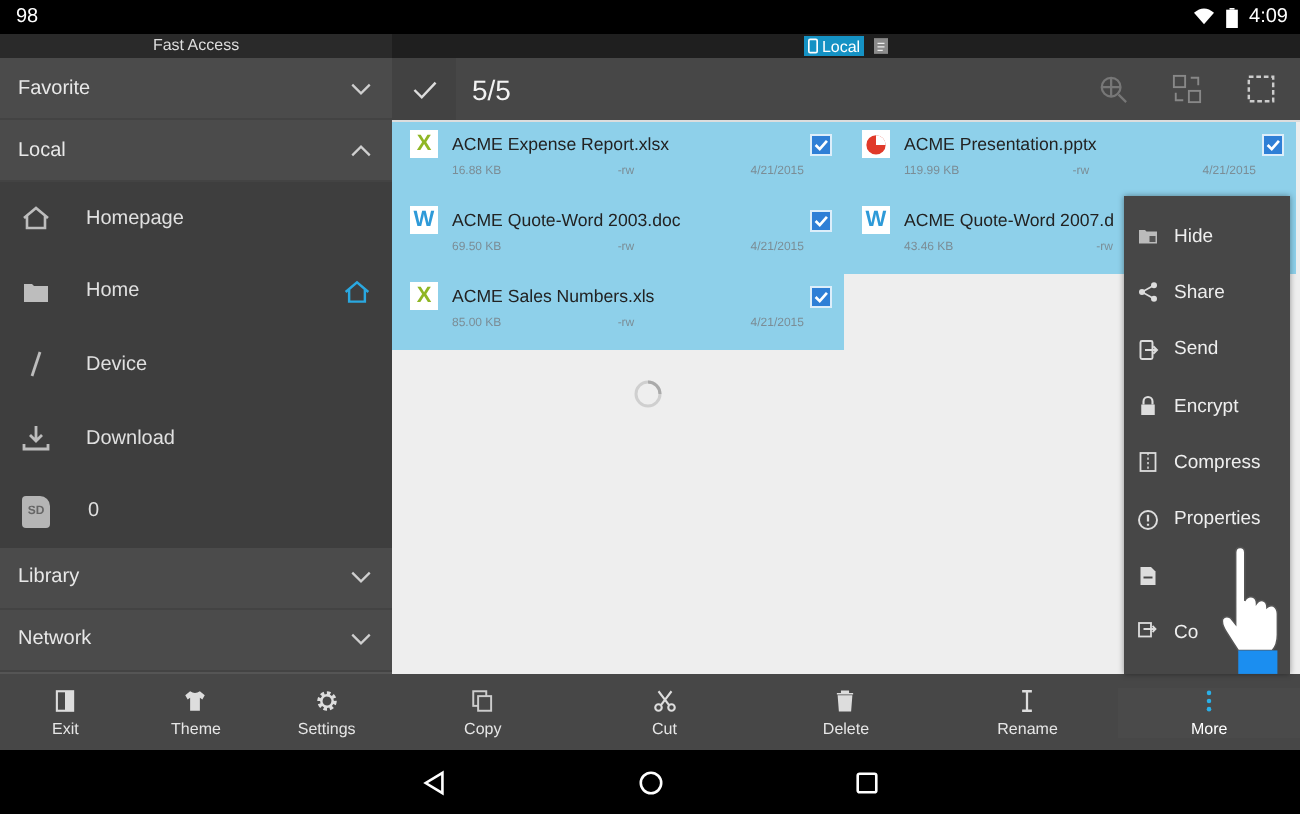  Describe the element at coordinates (65, 712) in the screenshot. I see `exit-button: Exit` at that location.